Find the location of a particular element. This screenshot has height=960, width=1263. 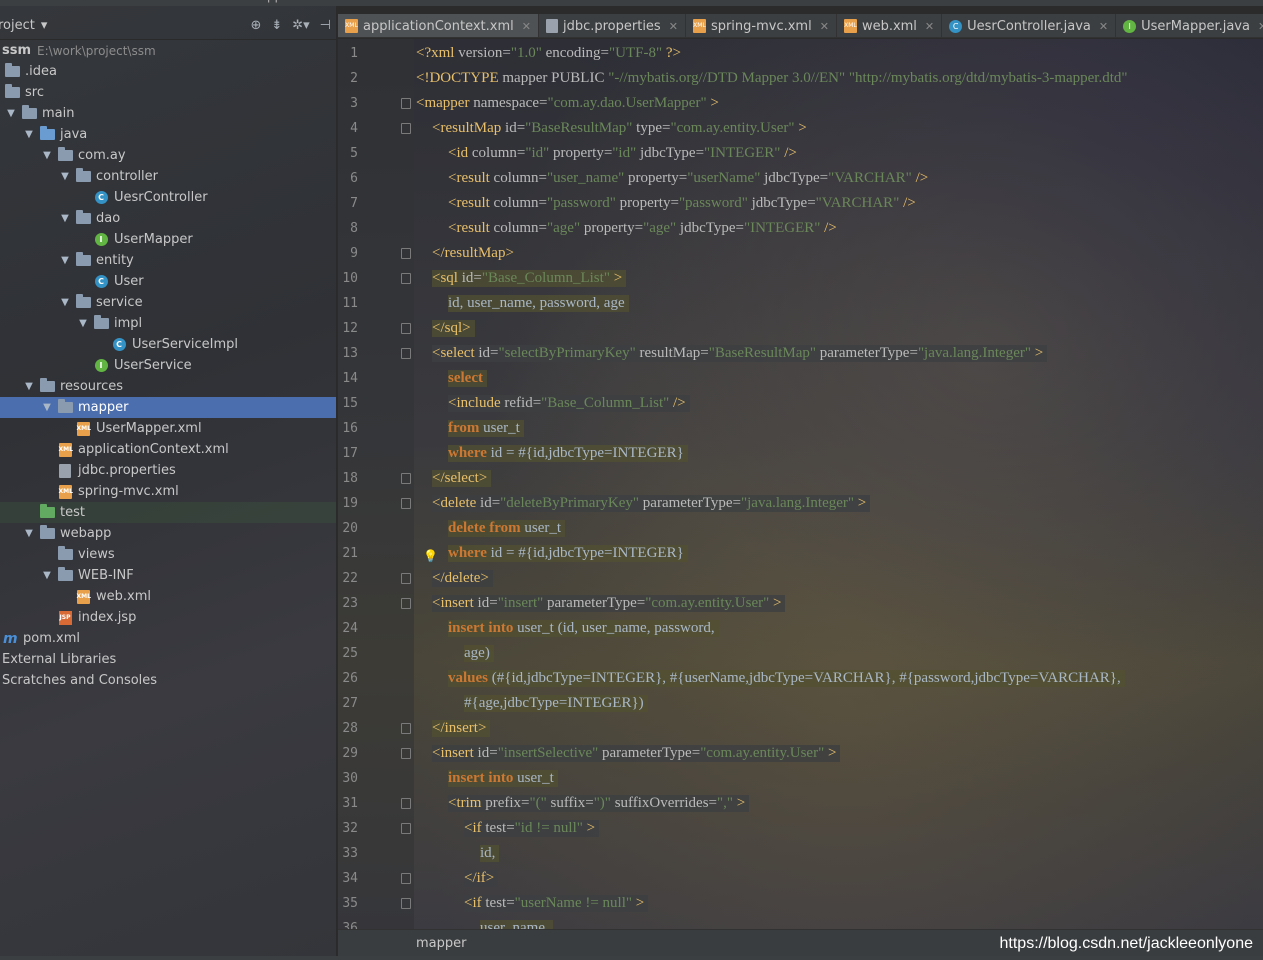

tree-item-src: src is located at coordinates (168, 92).